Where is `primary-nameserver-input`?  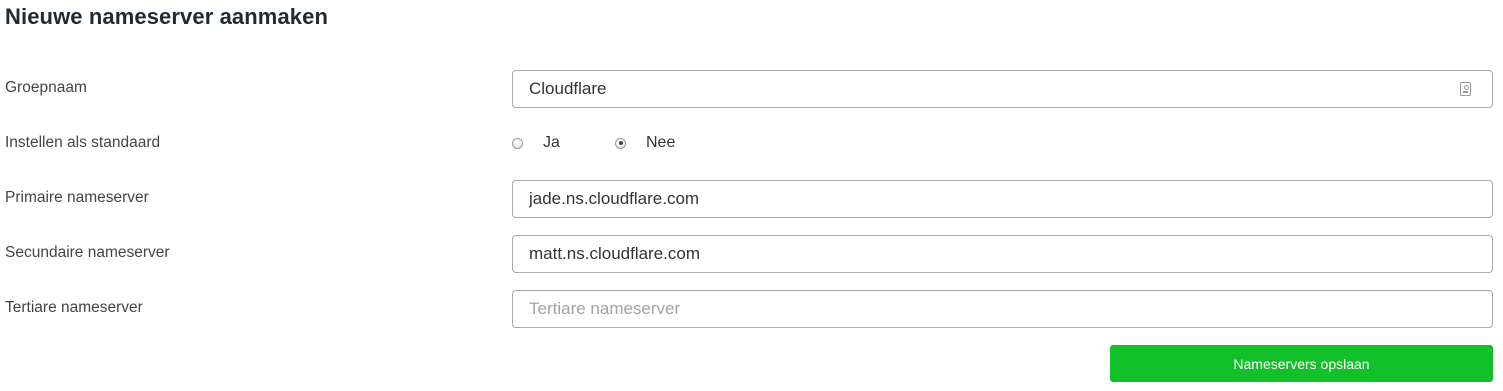
primary-nameserver-input is located at coordinates (1002, 199).